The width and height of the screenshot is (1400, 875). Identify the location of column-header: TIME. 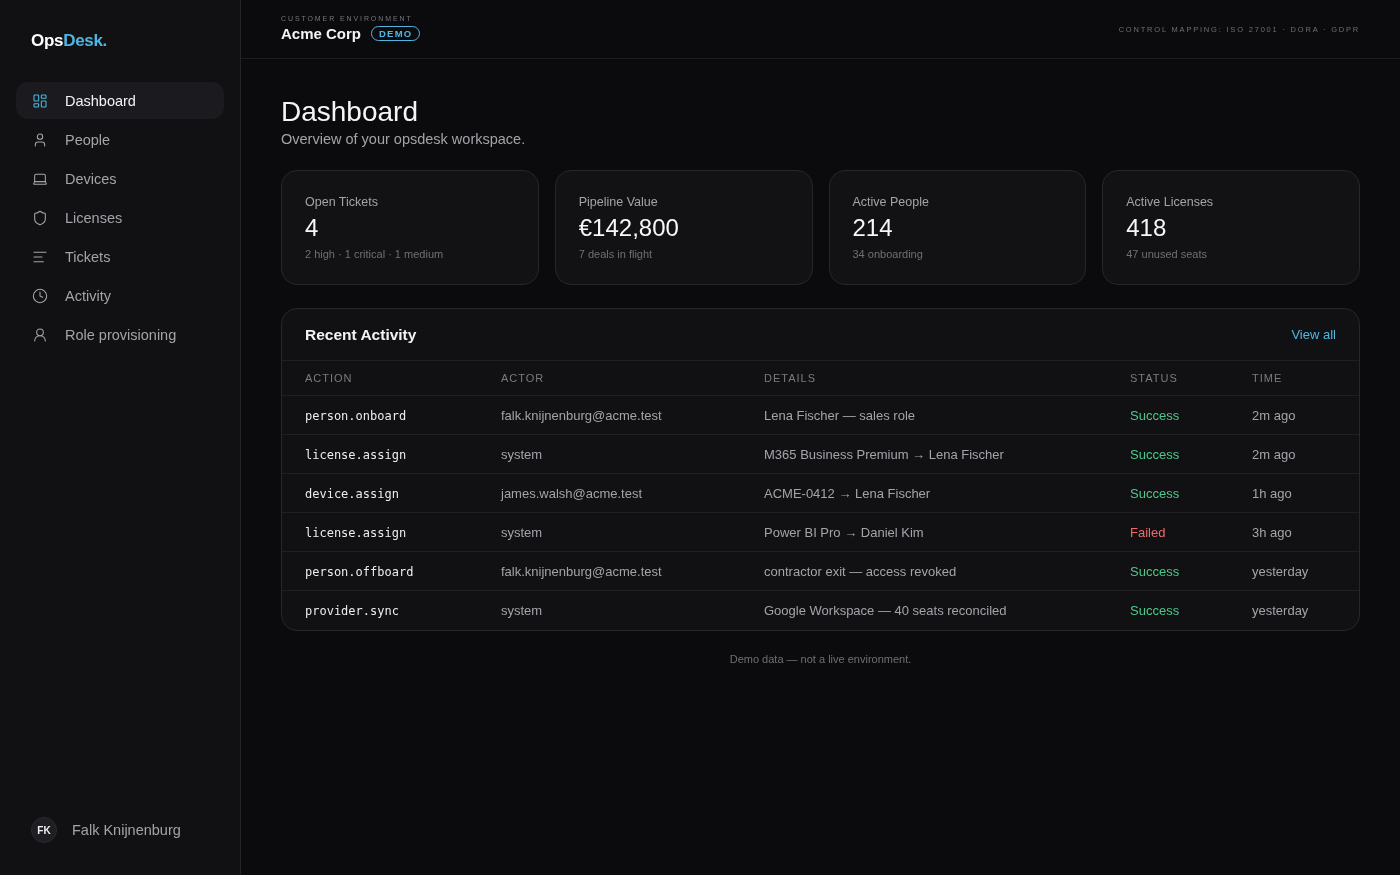
(1267, 378).